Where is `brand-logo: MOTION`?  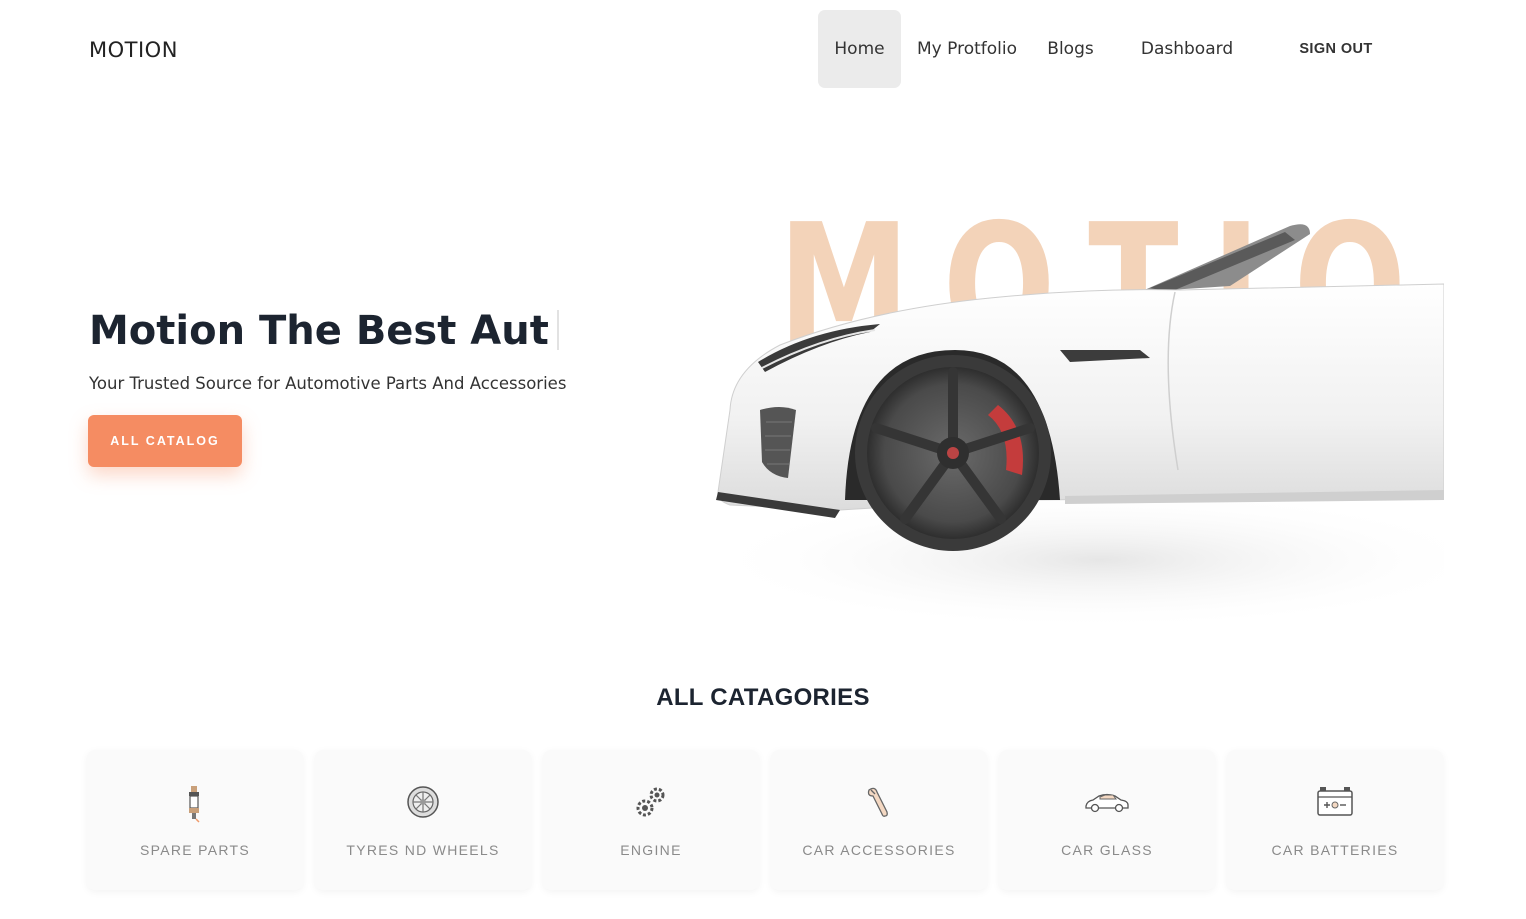 brand-logo: MOTION is located at coordinates (133, 50).